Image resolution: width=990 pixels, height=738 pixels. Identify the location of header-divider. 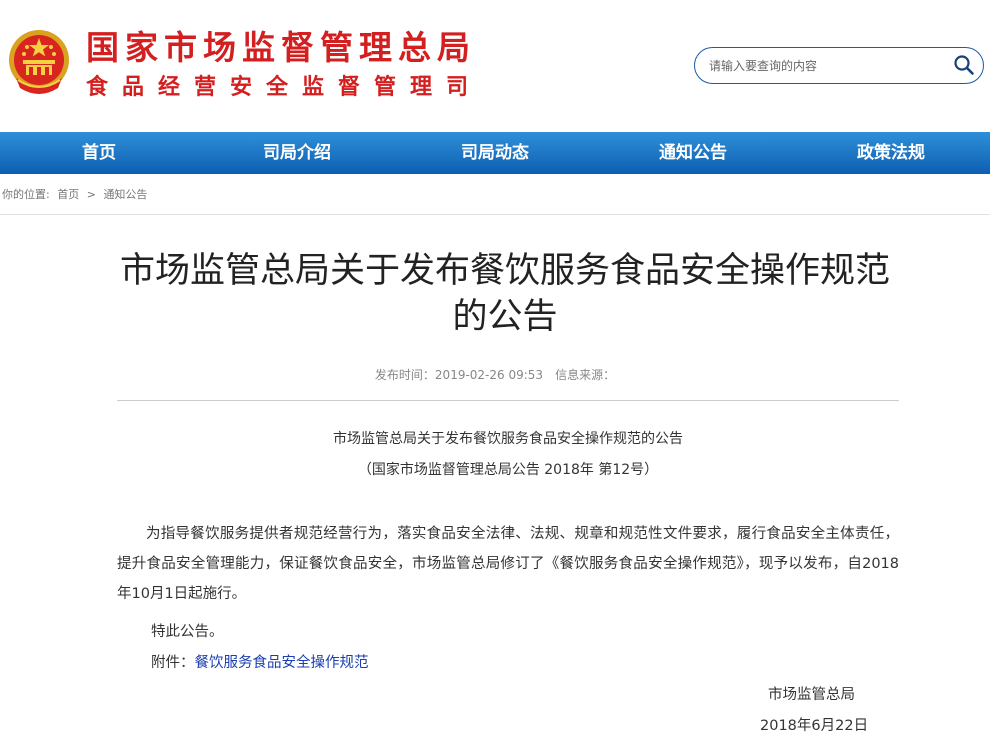
(495, 214).